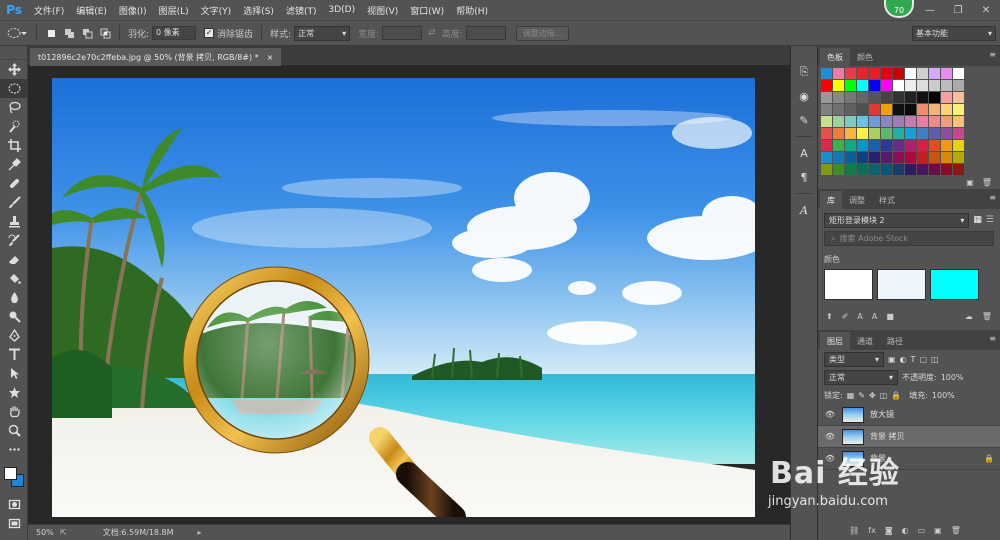 The height and width of the screenshot is (540, 1000). What do you see at coordinates (14, 240) in the screenshot?
I see `history-brush-tool` at bounding box center [14, 240].